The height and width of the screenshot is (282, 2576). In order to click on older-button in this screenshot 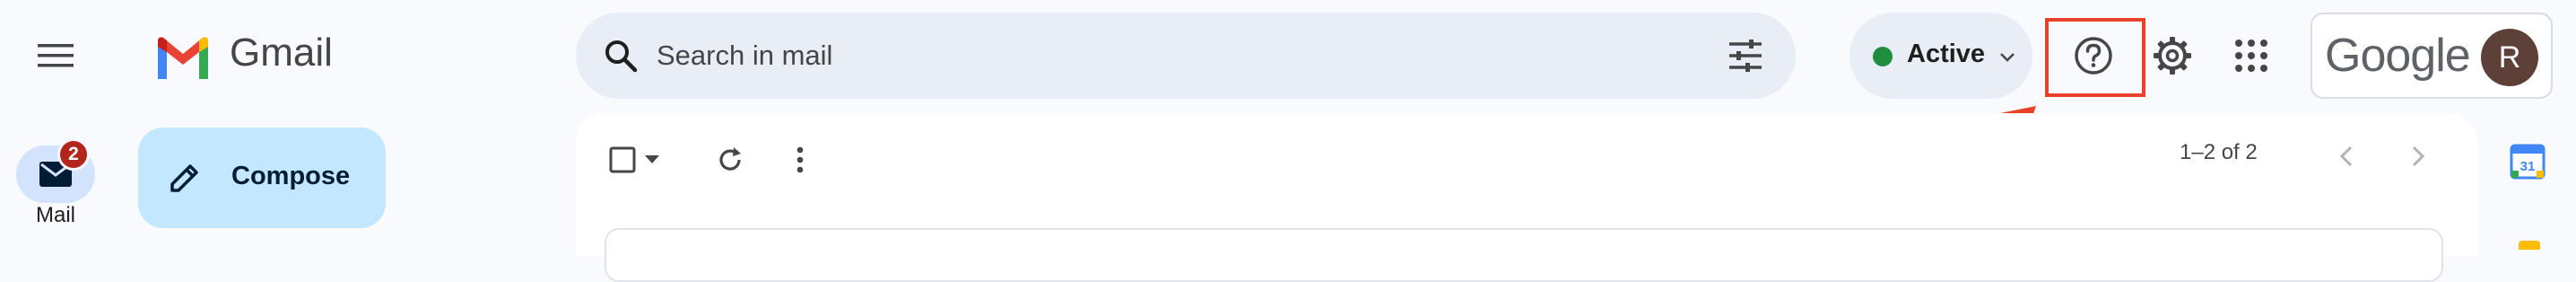, I will do `click(2418, 156)`.